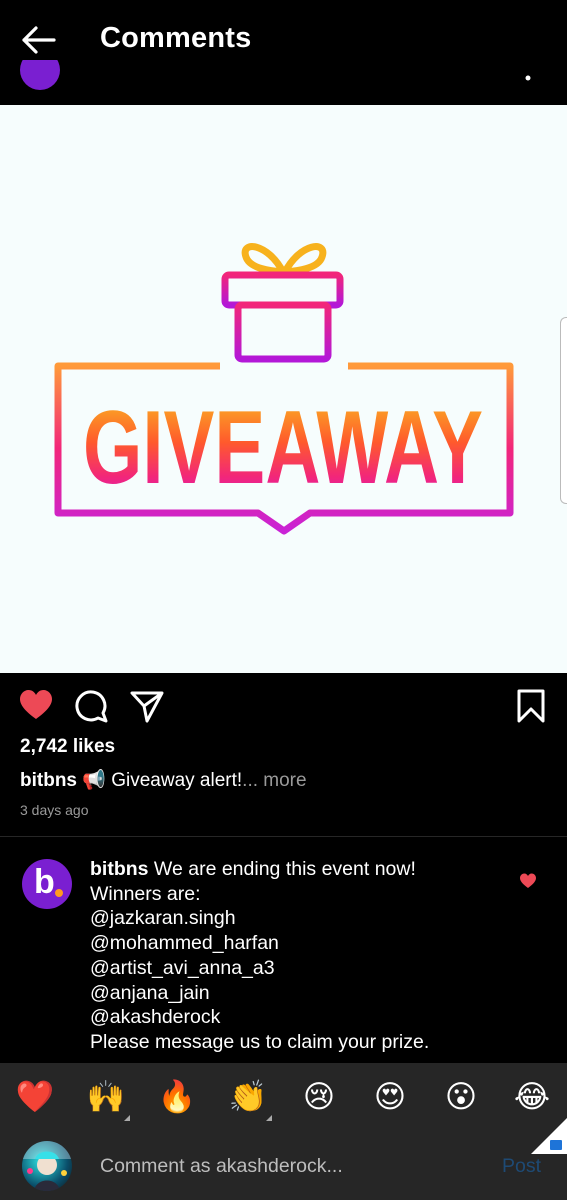 Image resolution: width=567 pixels, height=1200 pixels. I want to click on user-avatar, so click(47, 1166).